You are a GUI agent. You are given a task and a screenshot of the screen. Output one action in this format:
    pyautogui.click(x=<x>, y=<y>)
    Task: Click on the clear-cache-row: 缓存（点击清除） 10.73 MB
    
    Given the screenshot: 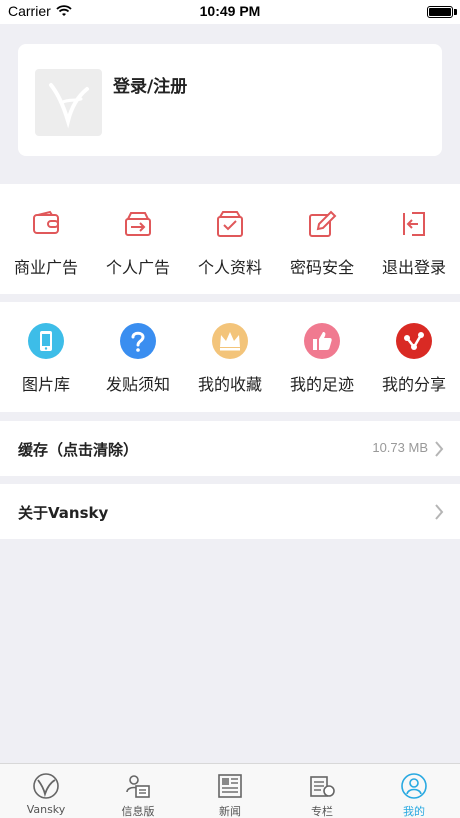 What is the action you would take?
    pyautogui.click(x=230, y=448)
    